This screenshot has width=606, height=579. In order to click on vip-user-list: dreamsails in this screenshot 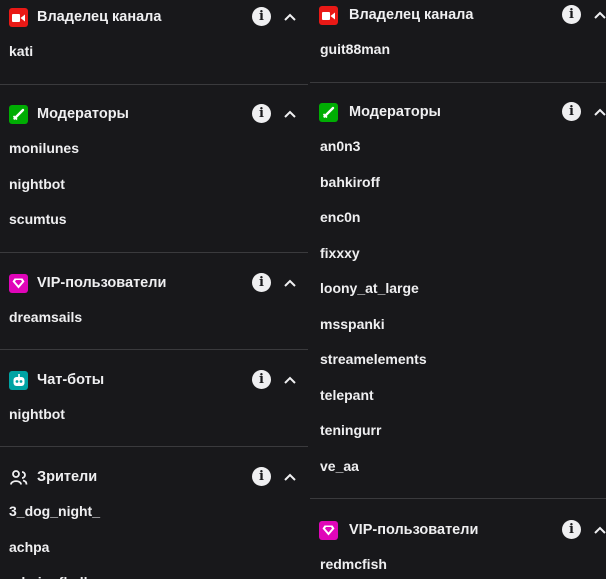, I will do `click(154, 318)`.